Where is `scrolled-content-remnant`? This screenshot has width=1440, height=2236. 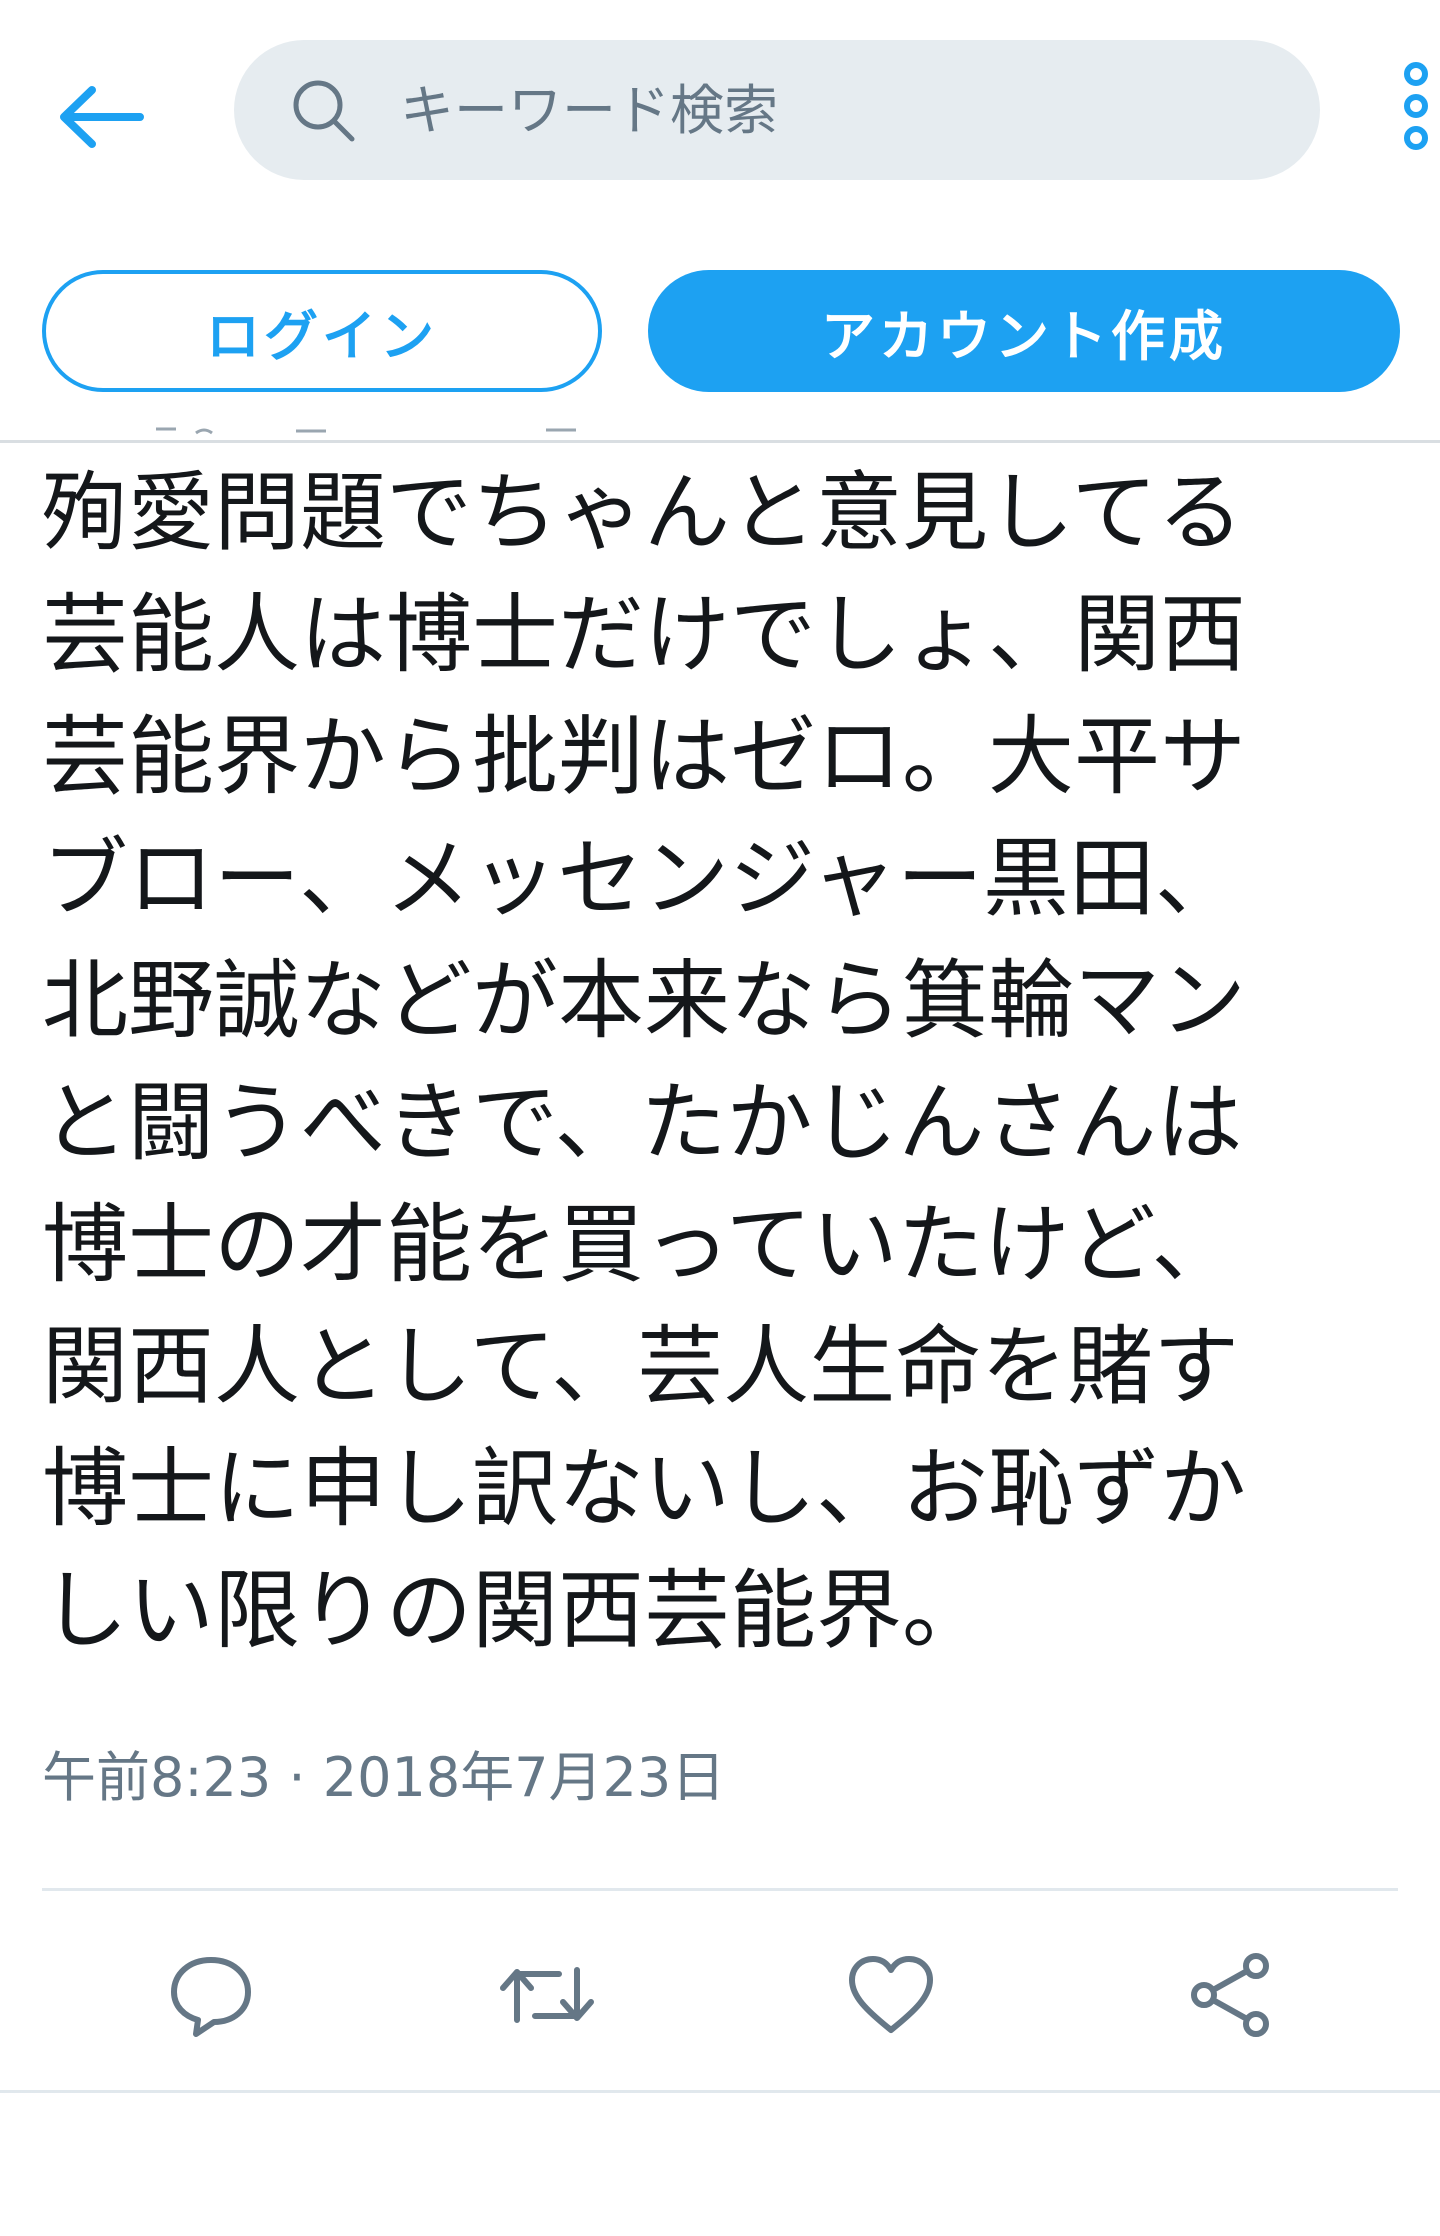
scrolled-content-remnant is located at coordinates (366, 431).